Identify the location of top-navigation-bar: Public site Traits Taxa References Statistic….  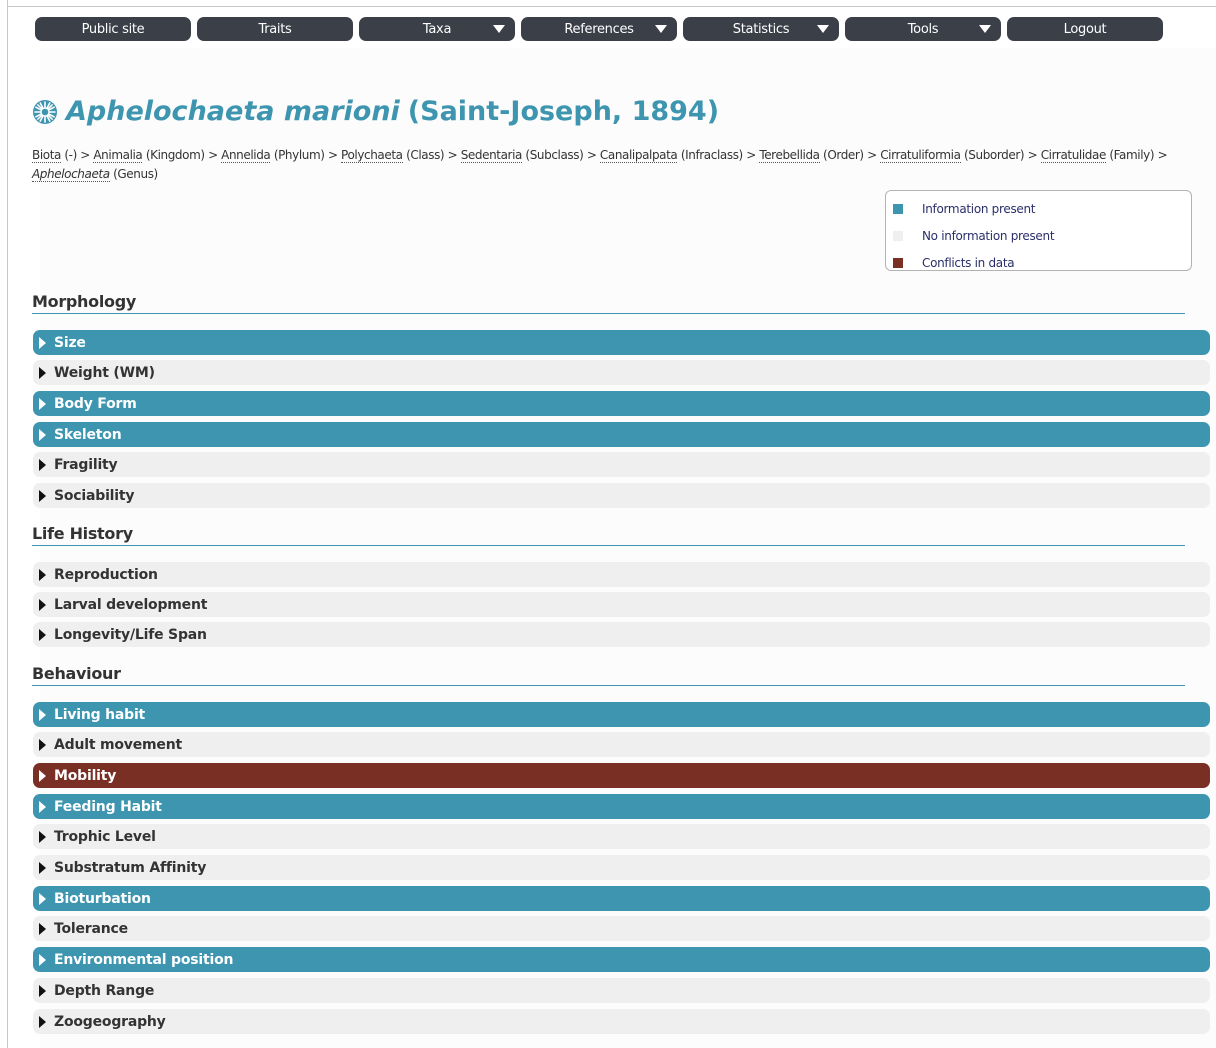
(599, 29).